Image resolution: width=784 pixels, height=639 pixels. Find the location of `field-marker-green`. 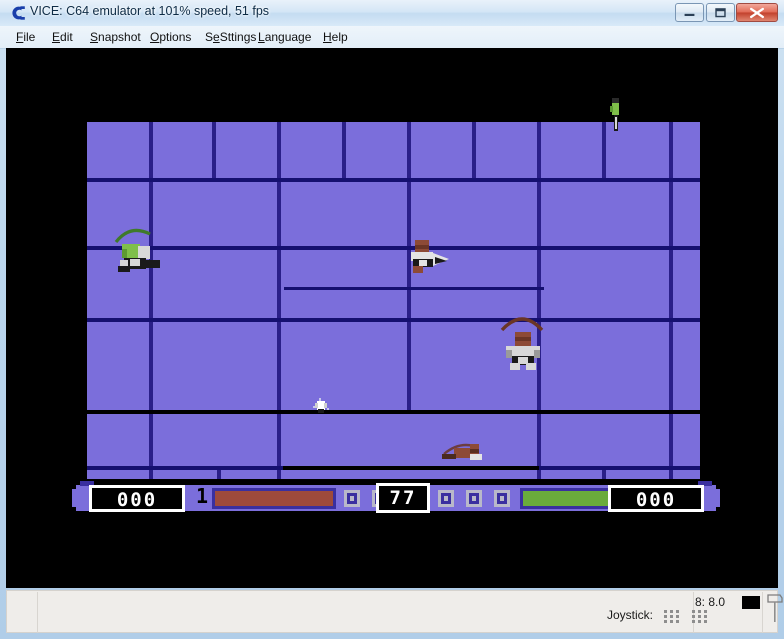

field-marker-green is located at coordinates (616, 120).